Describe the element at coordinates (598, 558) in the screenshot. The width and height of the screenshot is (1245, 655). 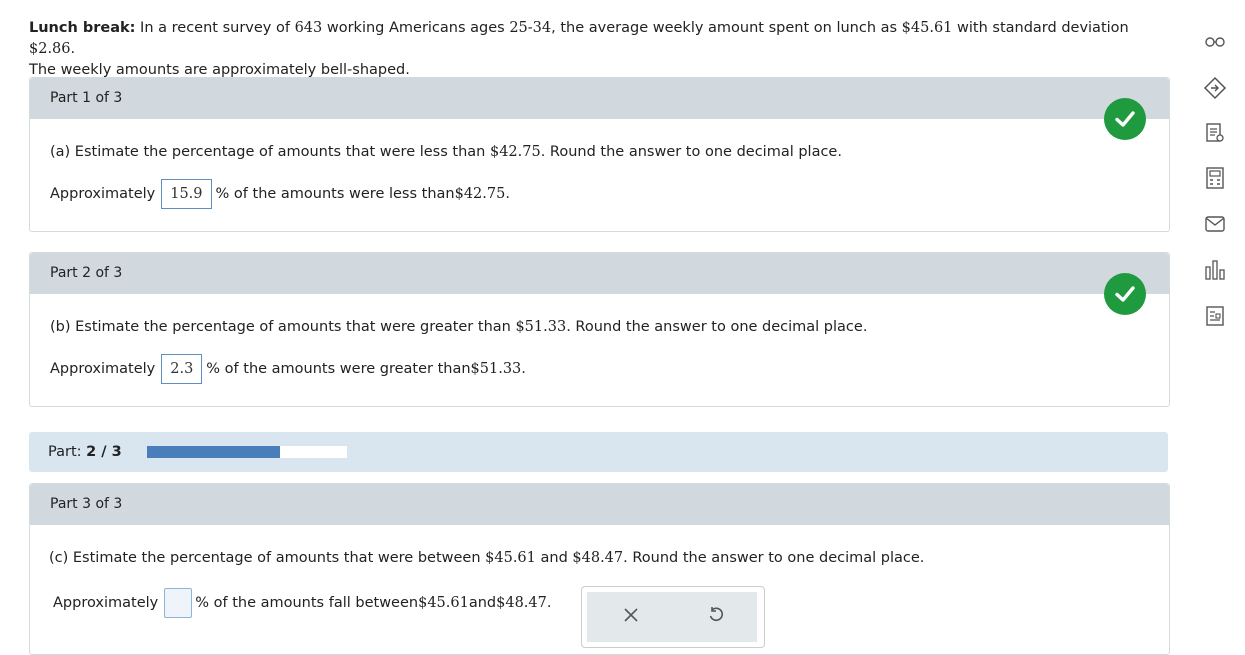
I see `question-value: $48.47` at that location.